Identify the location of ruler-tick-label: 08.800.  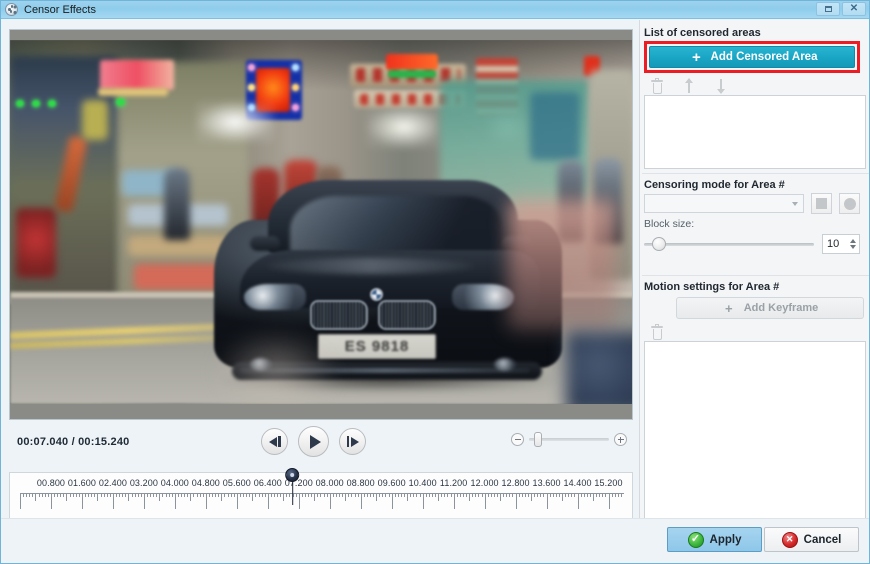
(360, 483).